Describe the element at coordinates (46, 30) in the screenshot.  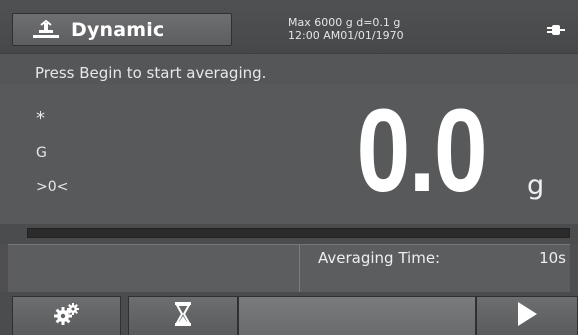
I see `scale-balance-icon` at that location.